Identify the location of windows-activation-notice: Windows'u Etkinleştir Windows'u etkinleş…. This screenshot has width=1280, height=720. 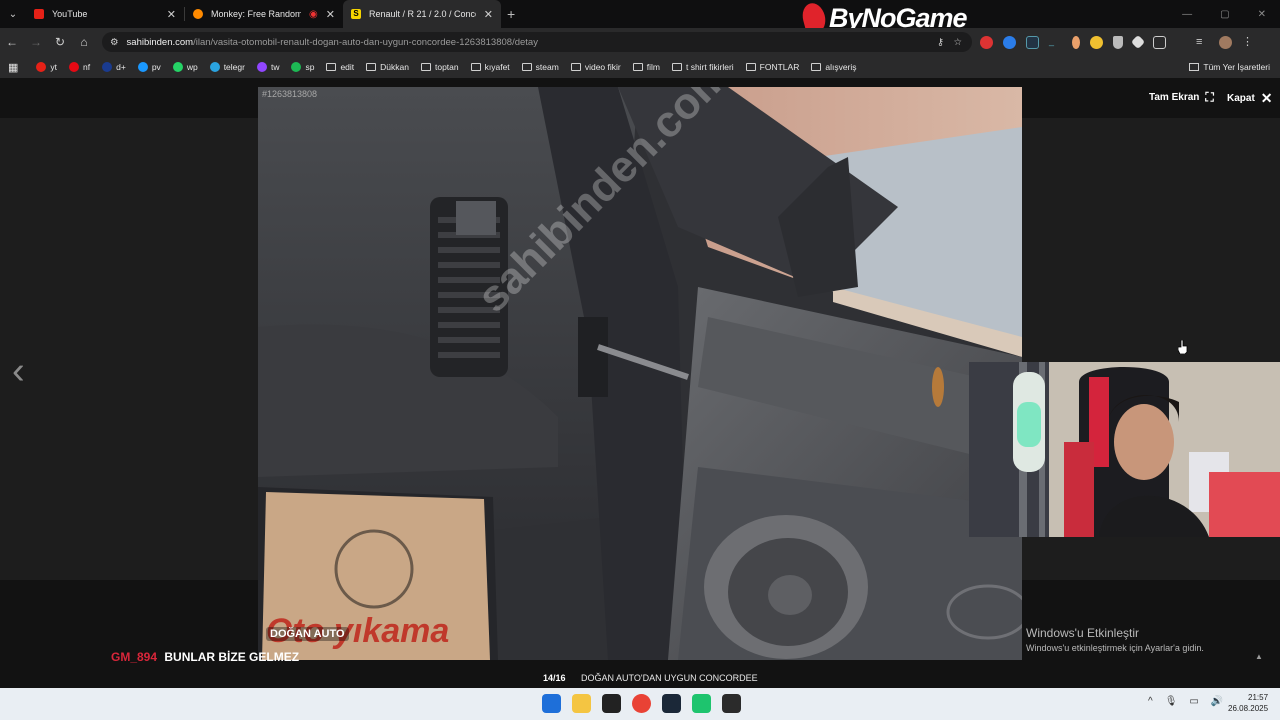
(1115, 639).